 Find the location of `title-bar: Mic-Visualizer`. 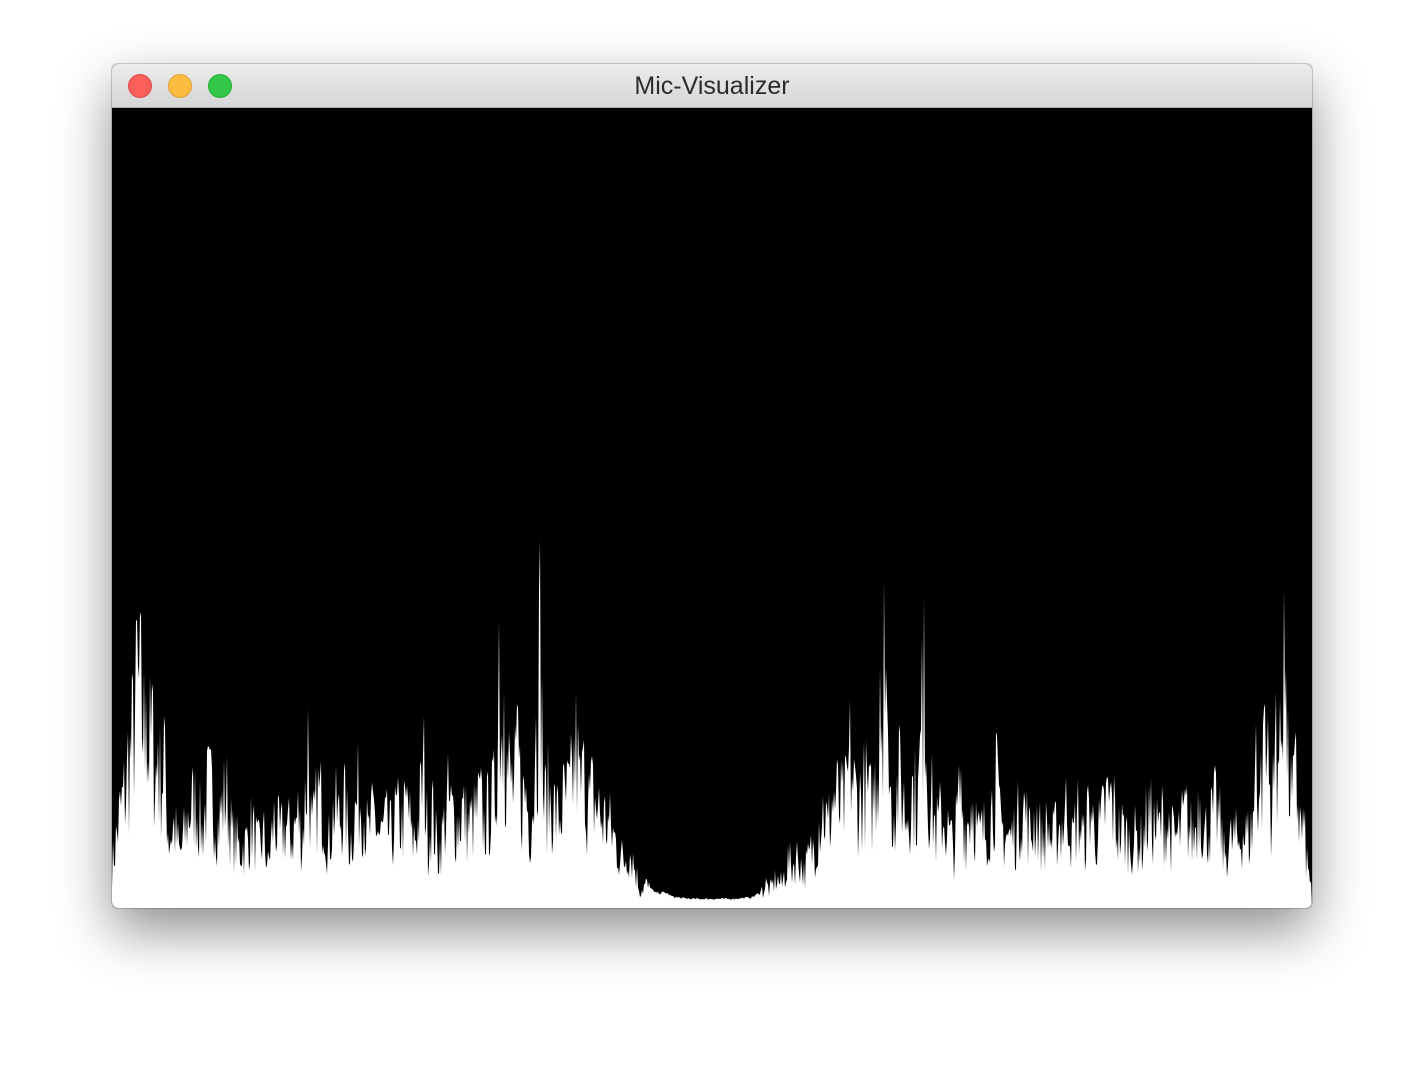

title-bar: Mic-Visualizer is located at coordinates (712, 86).